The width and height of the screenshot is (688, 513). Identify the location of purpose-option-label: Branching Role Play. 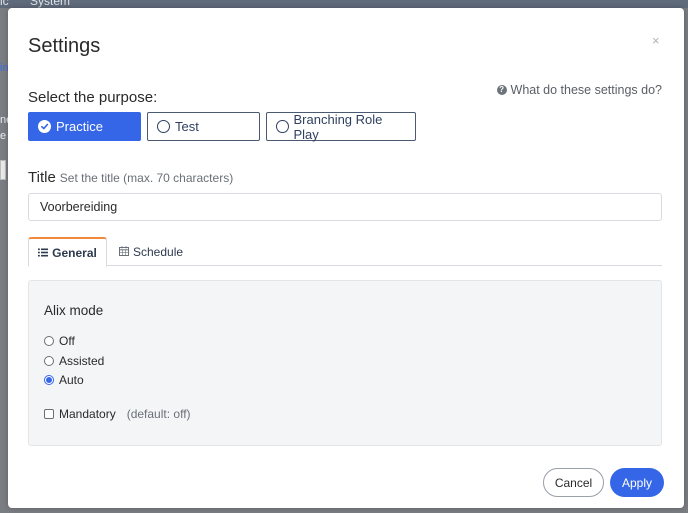
(338, 126).